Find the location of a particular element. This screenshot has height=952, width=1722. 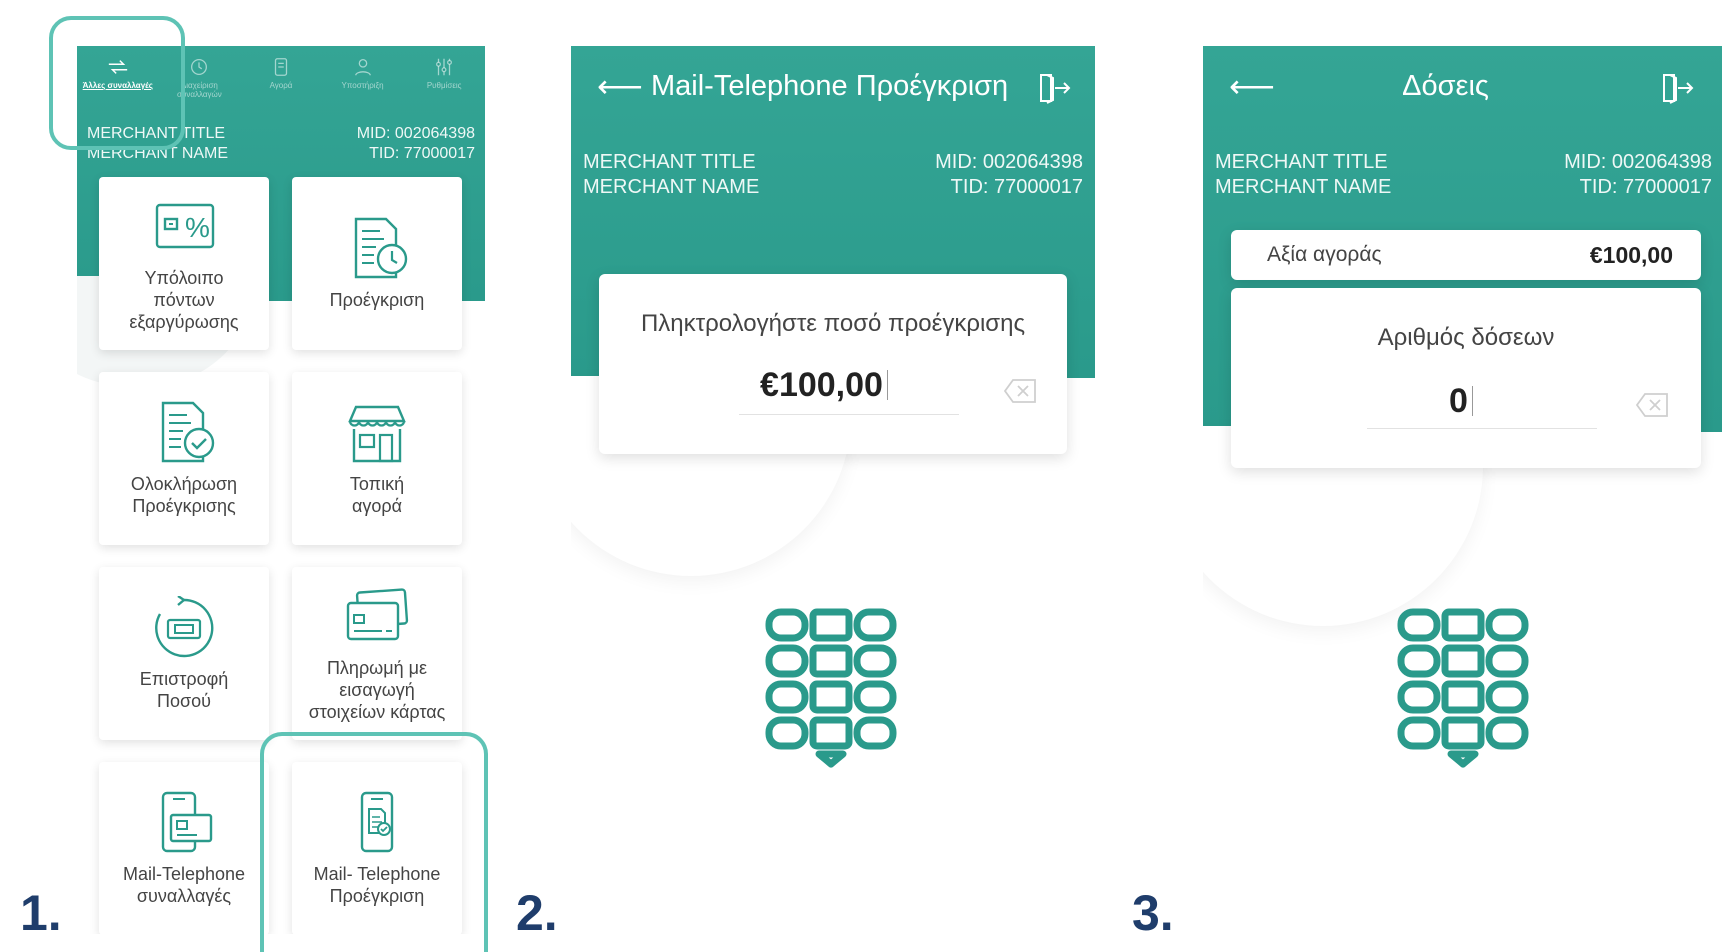

settings-icon is located at coordinates (444, 67).